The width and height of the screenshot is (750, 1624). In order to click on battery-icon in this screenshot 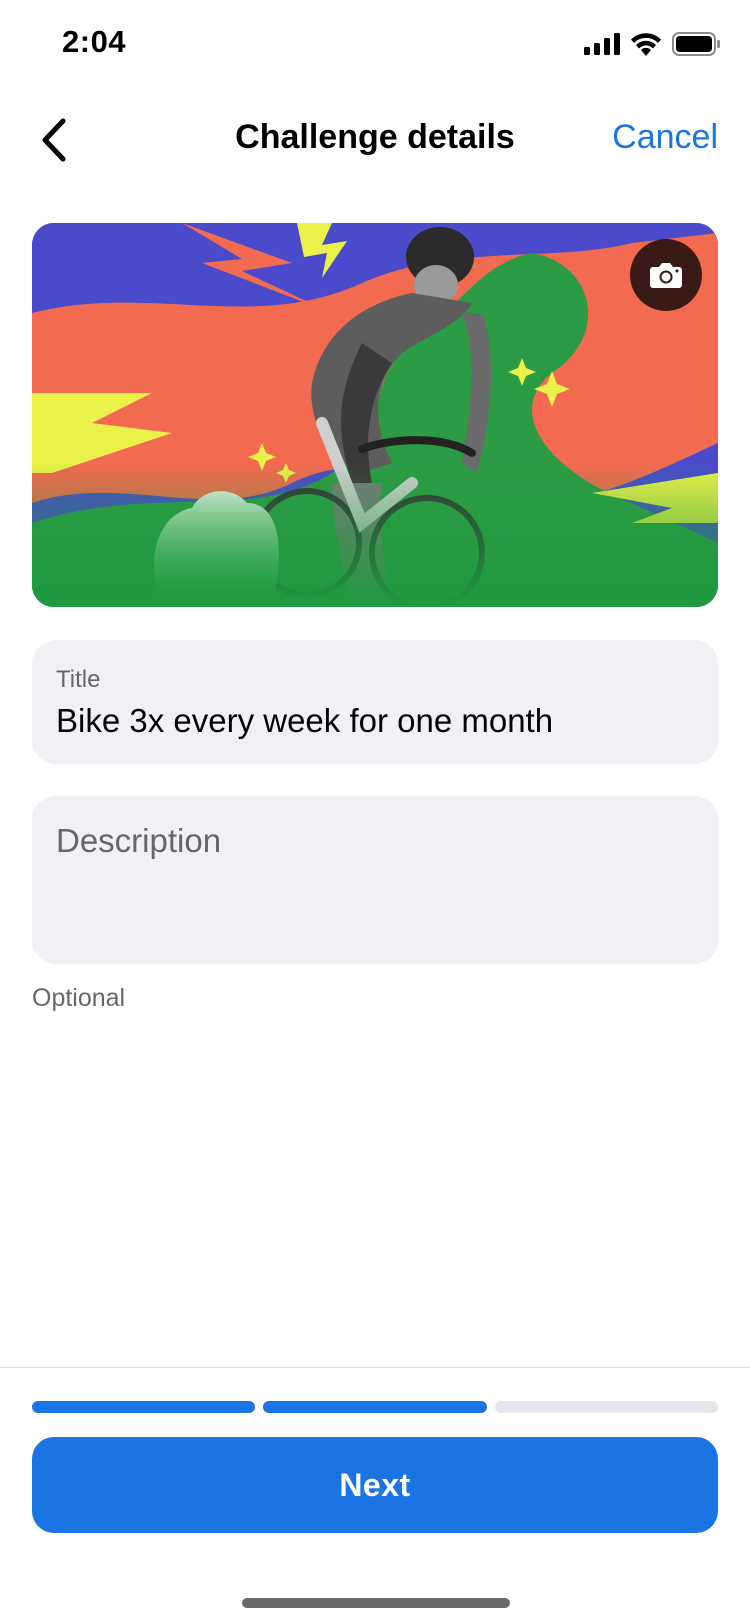, I will do `click(696, 44)`.